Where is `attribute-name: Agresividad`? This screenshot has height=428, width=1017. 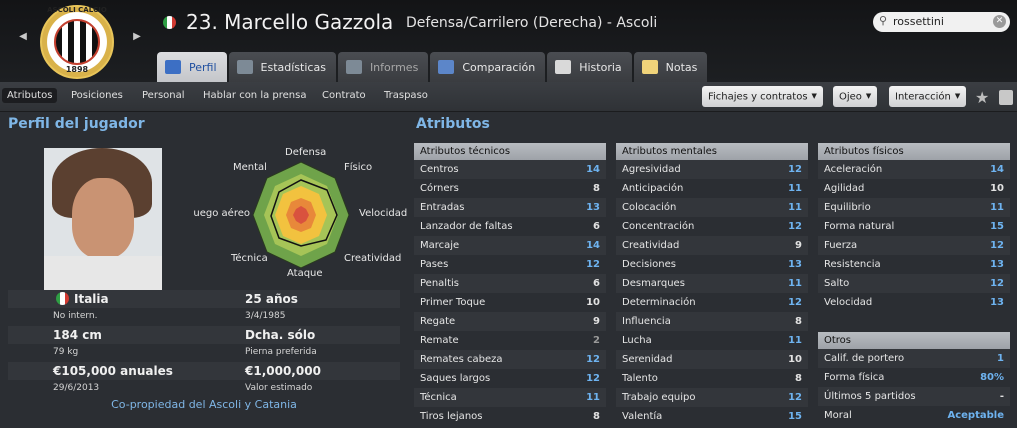 attribute-name: Agresividad is located at coordinates (651, 169).